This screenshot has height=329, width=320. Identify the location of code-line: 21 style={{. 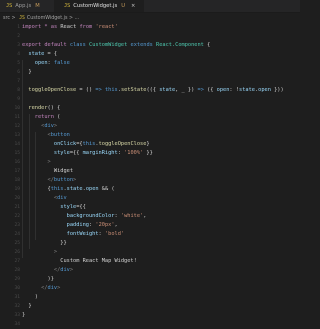
(150, 207).